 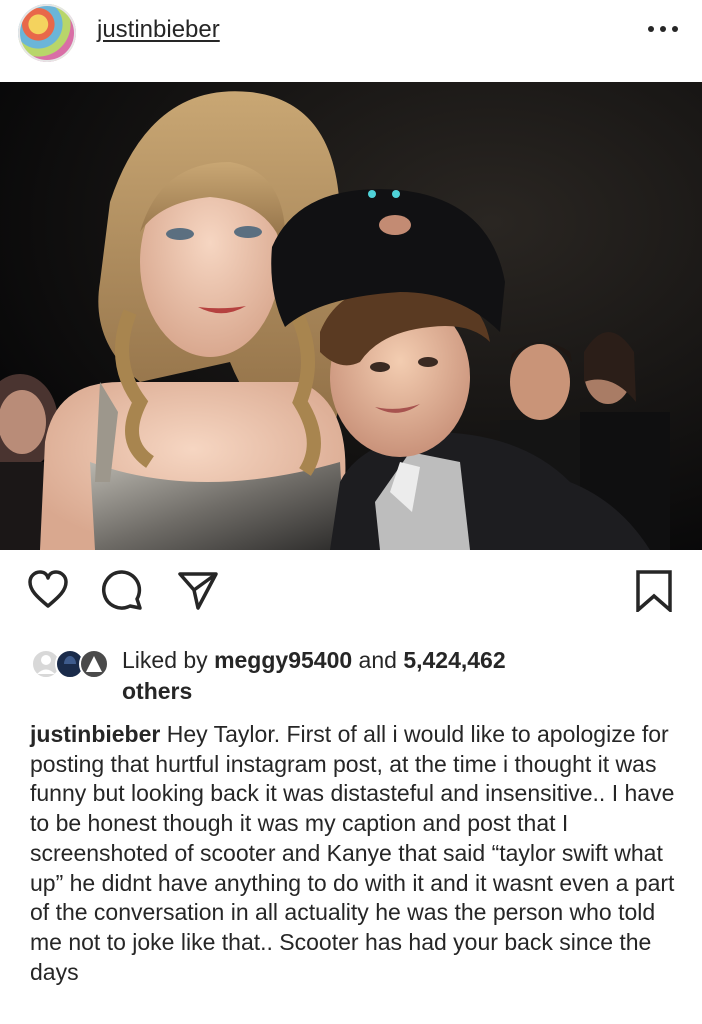 What do you see at coordinates (283, 660) in the screenshot?
I see `liker-username: meggy95400` at bounding box center [283, 660].